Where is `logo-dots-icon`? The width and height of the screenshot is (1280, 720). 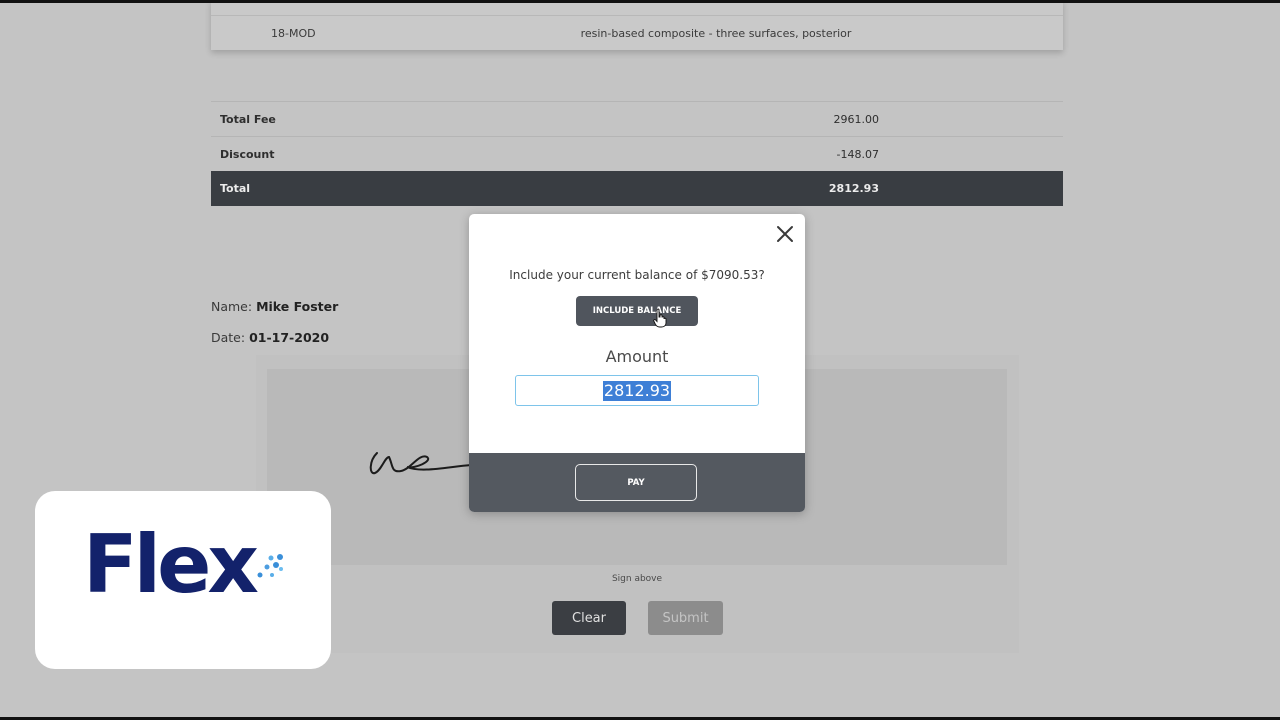 logo-dots-icon is located at coordinates (270, 566).